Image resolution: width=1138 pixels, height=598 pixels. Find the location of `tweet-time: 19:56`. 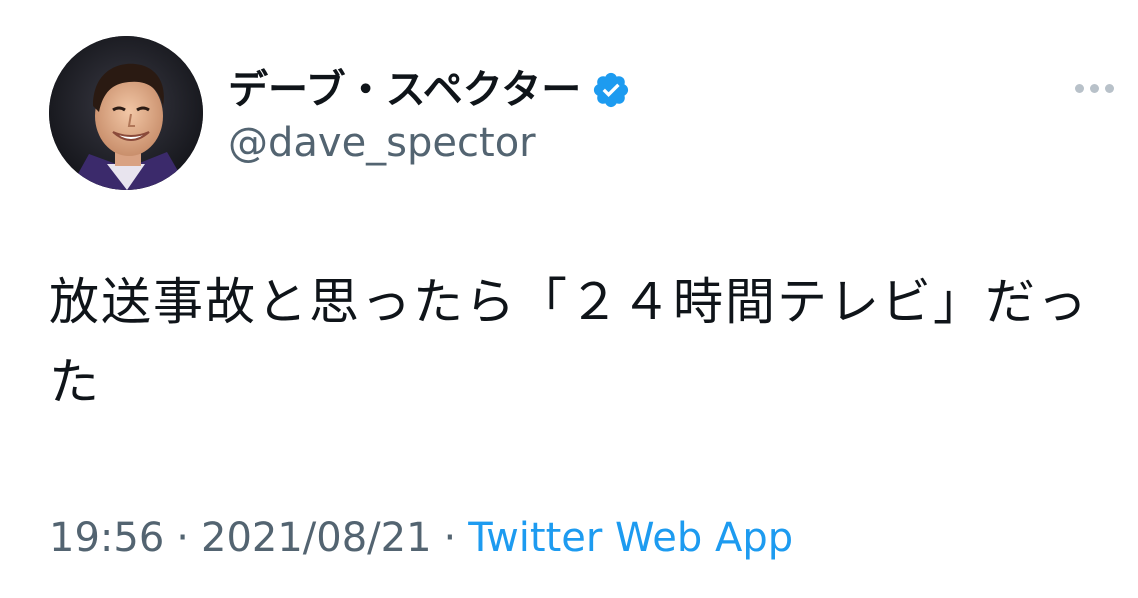

tweet-time: 19:56 is located at coordinates (106, 538).